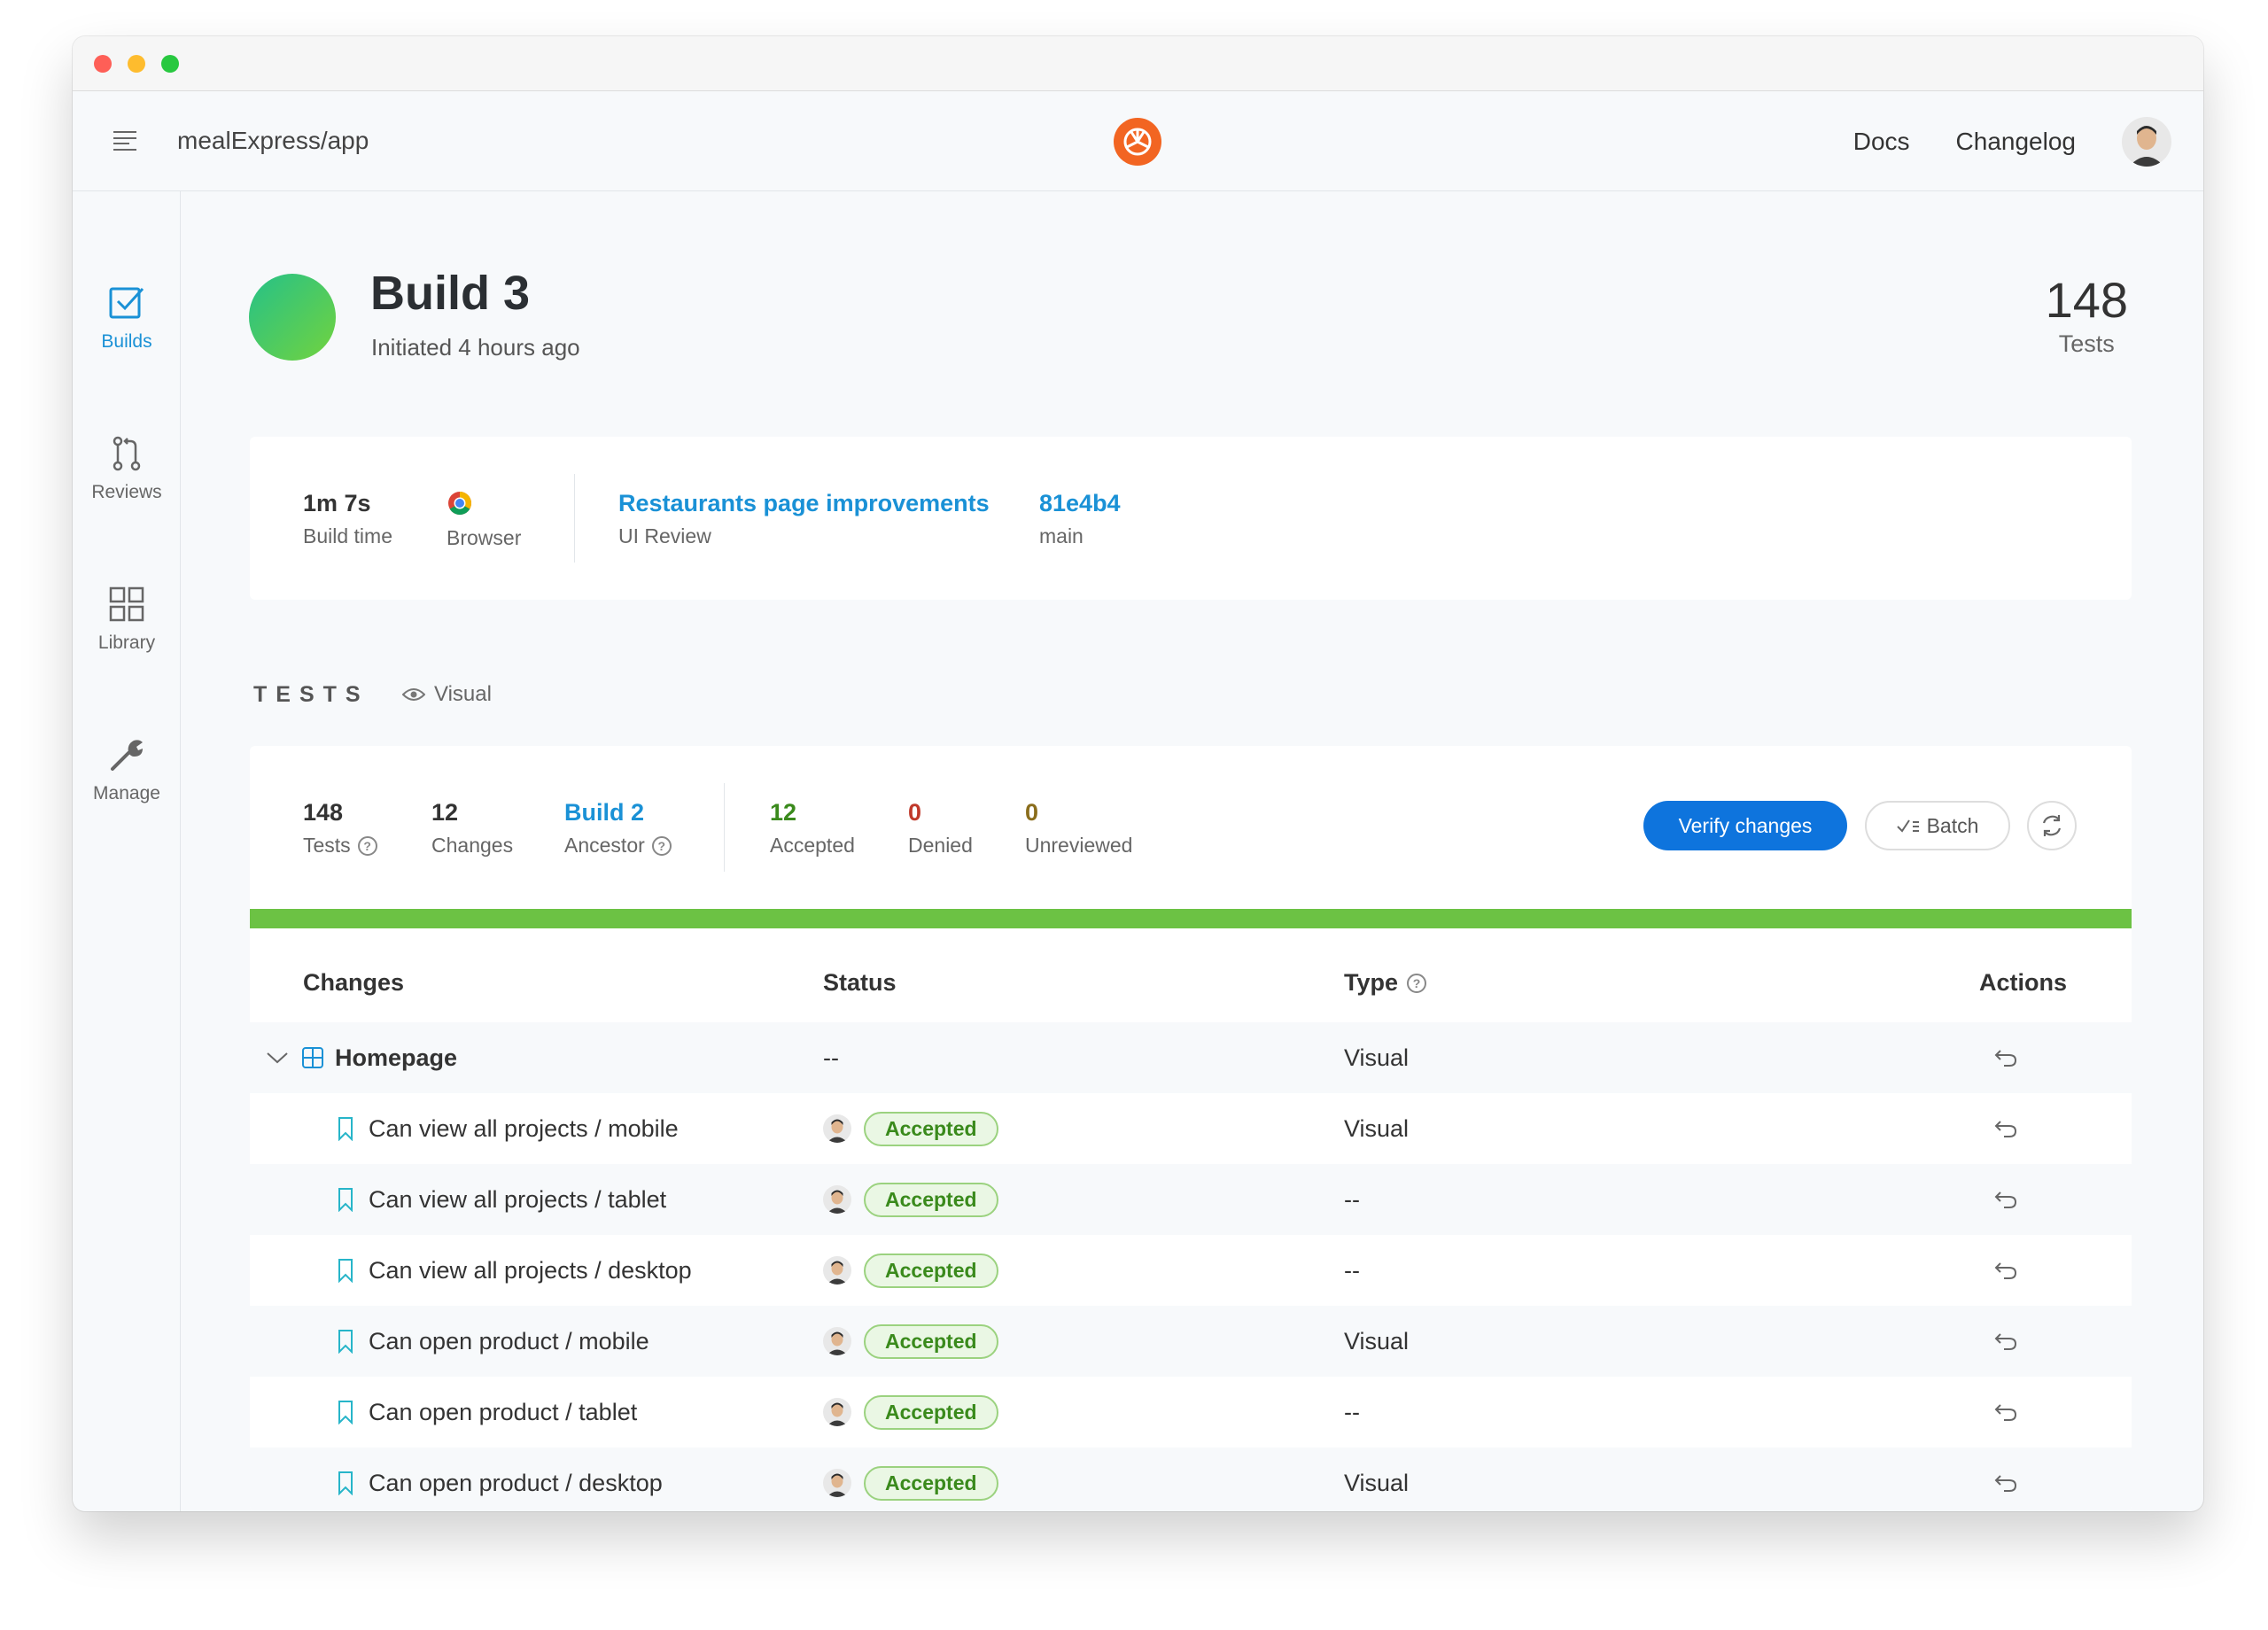 The image size is (2268, 1630). What do you see at coordinates (347, 519) in the screenshot?
I see `build-time: 1m 7s Build time` at bounding box center [347, 519].